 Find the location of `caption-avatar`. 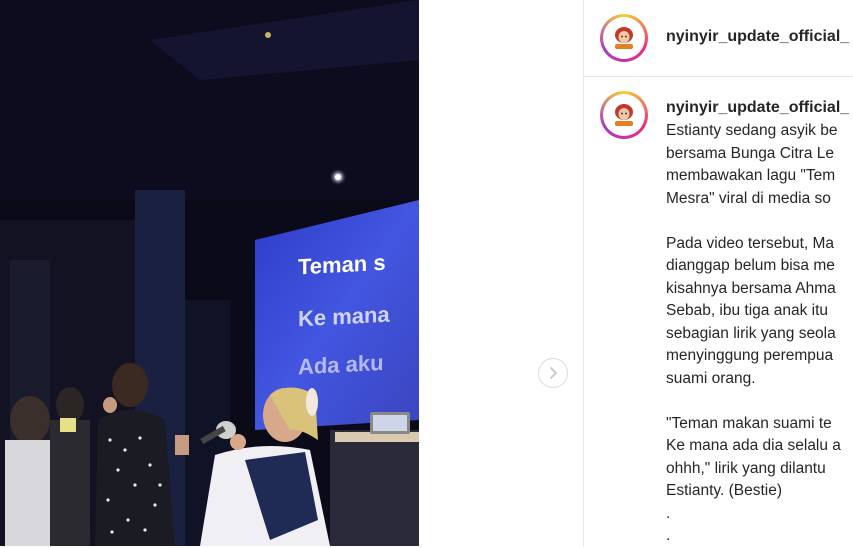

caption-avatar is located at coordinates (624, 115).